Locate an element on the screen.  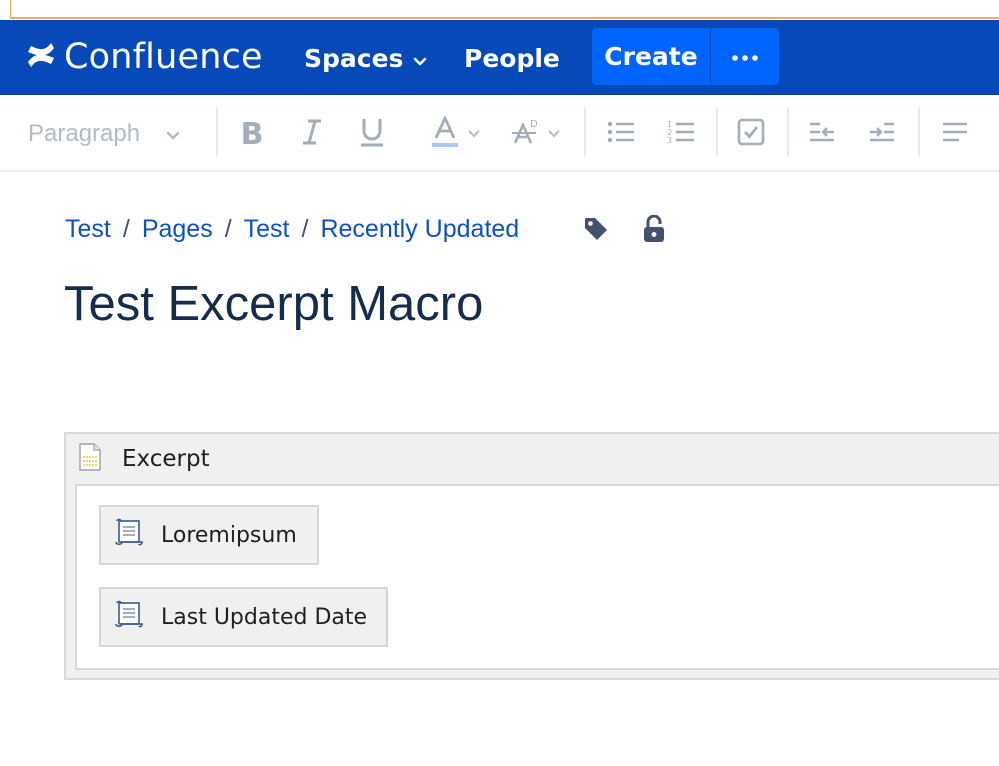
label-icon is located at coordinates (596, 231).